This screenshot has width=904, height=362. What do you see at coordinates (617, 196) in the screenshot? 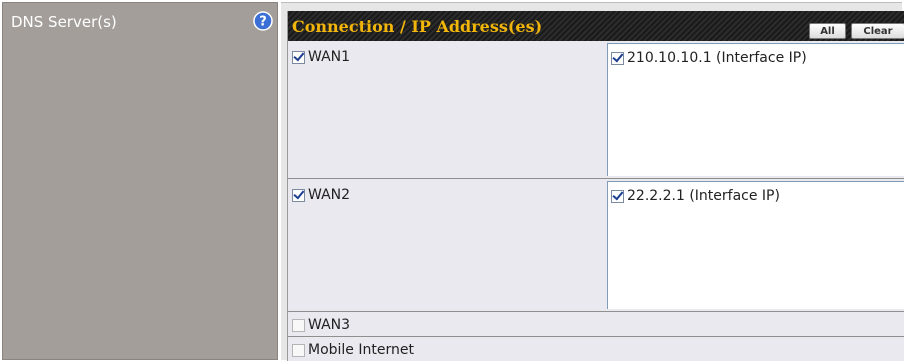
I see `wan2-ip-checkbox` at bounding box center [617, 196].